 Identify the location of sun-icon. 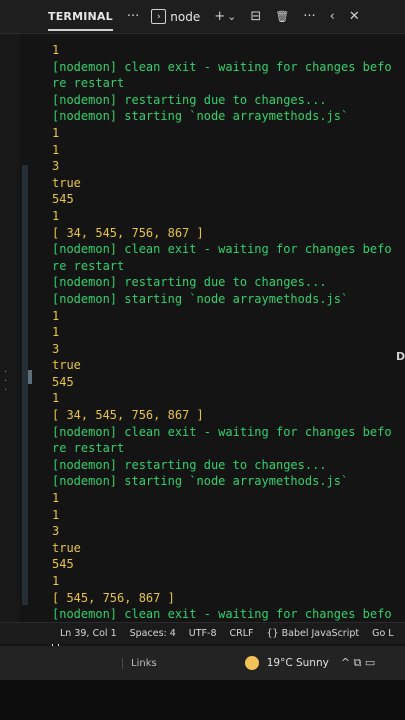
(251, 663).